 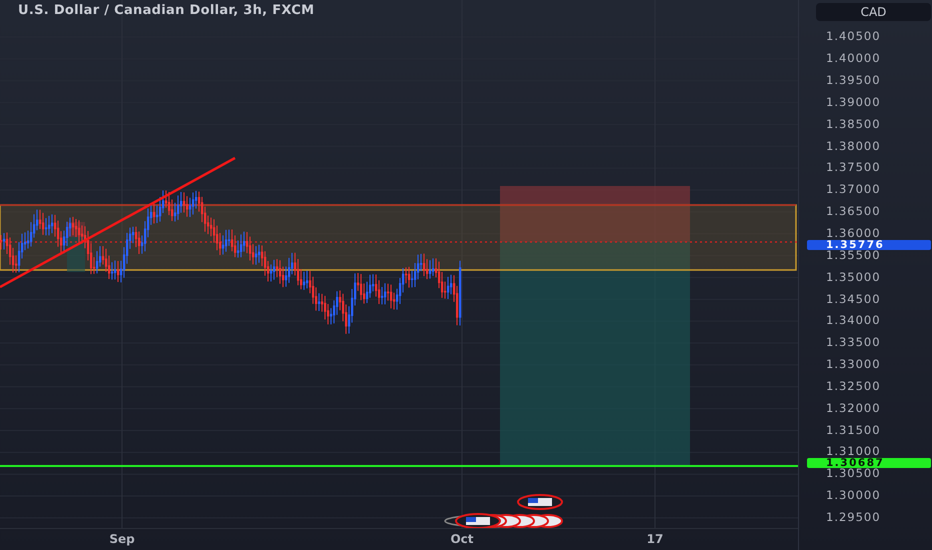 What do you see at coordinates (853, 408) in the screenshot?
I see `price-axis-label: 1.32000` at bounding box center [853, 408].